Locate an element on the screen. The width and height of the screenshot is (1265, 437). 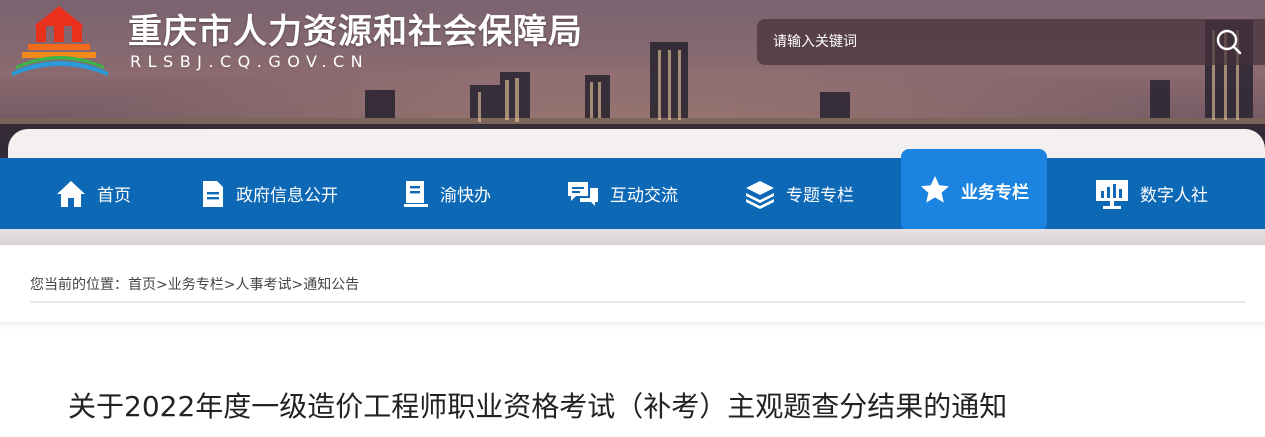
nav-item-business: 业务专栏 is located at coordinates (974, 190).